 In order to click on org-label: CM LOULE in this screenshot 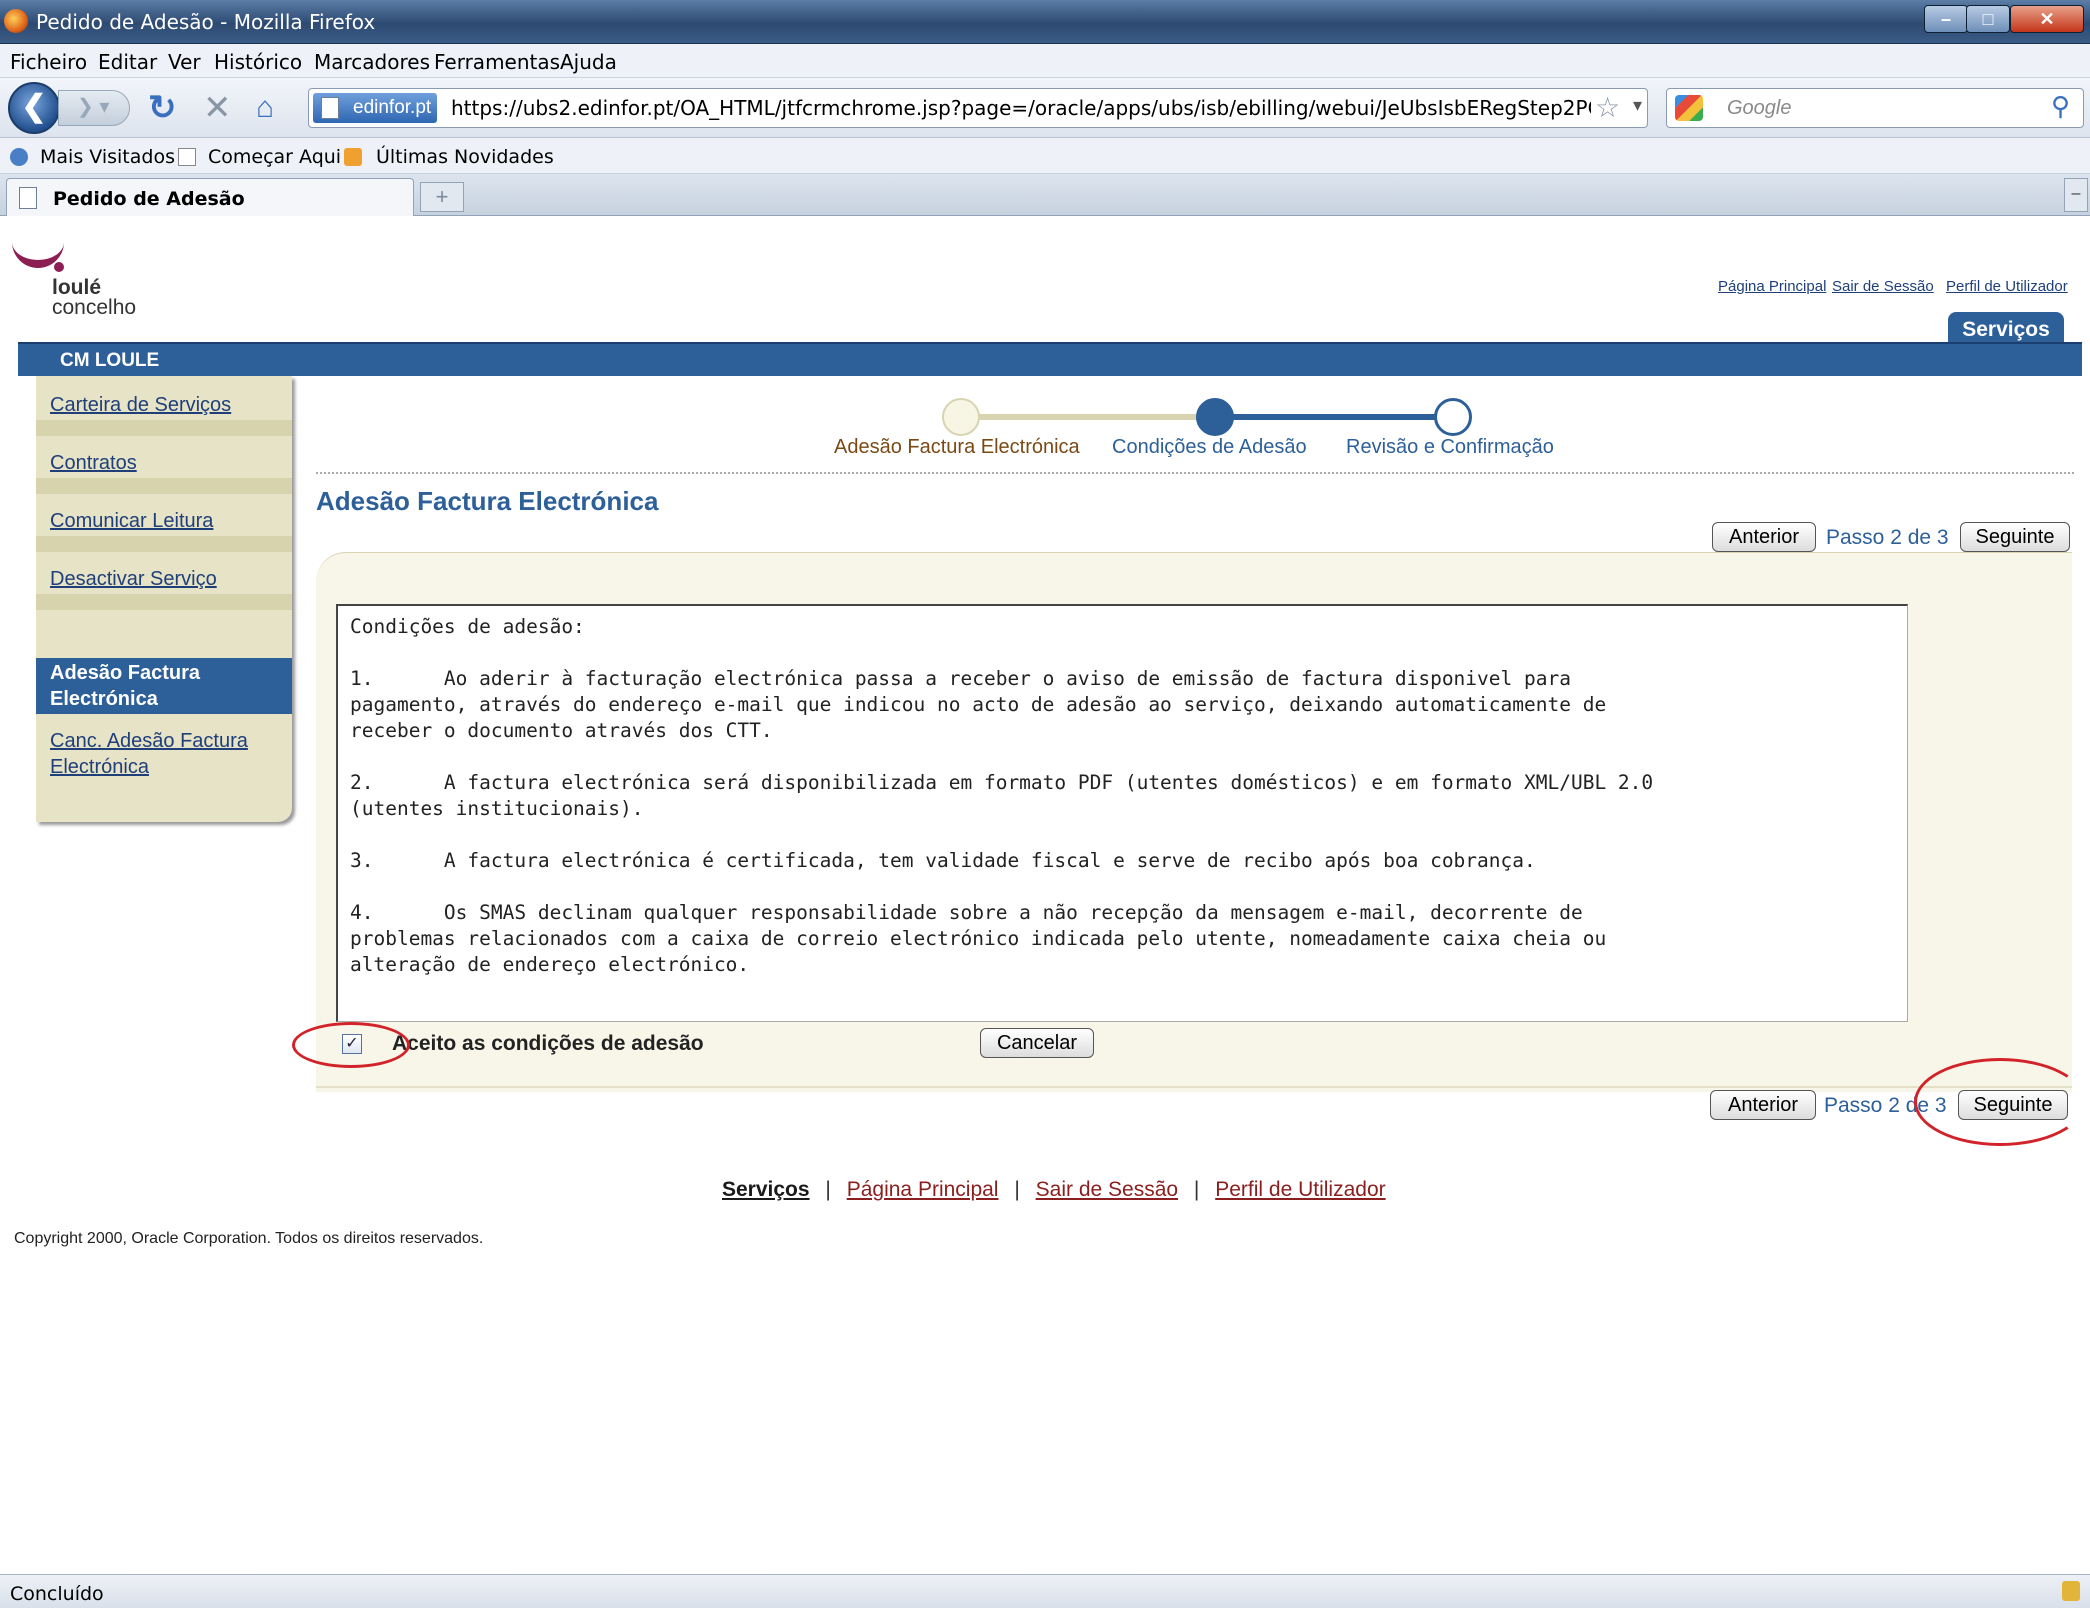, I will do `click(110, 360)`.